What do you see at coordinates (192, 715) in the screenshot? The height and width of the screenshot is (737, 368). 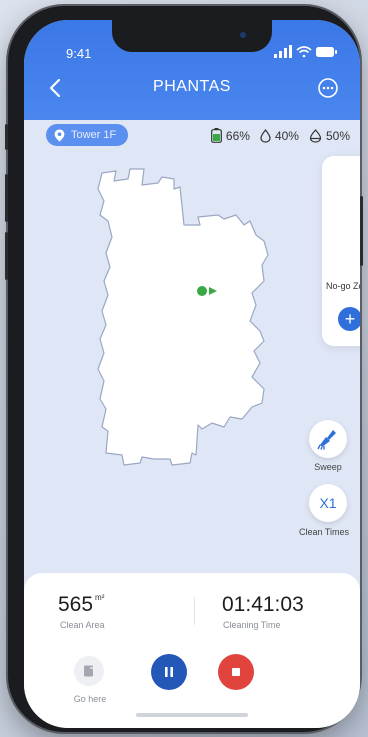 I see `home-indicator` at bounding box center [192, 715].